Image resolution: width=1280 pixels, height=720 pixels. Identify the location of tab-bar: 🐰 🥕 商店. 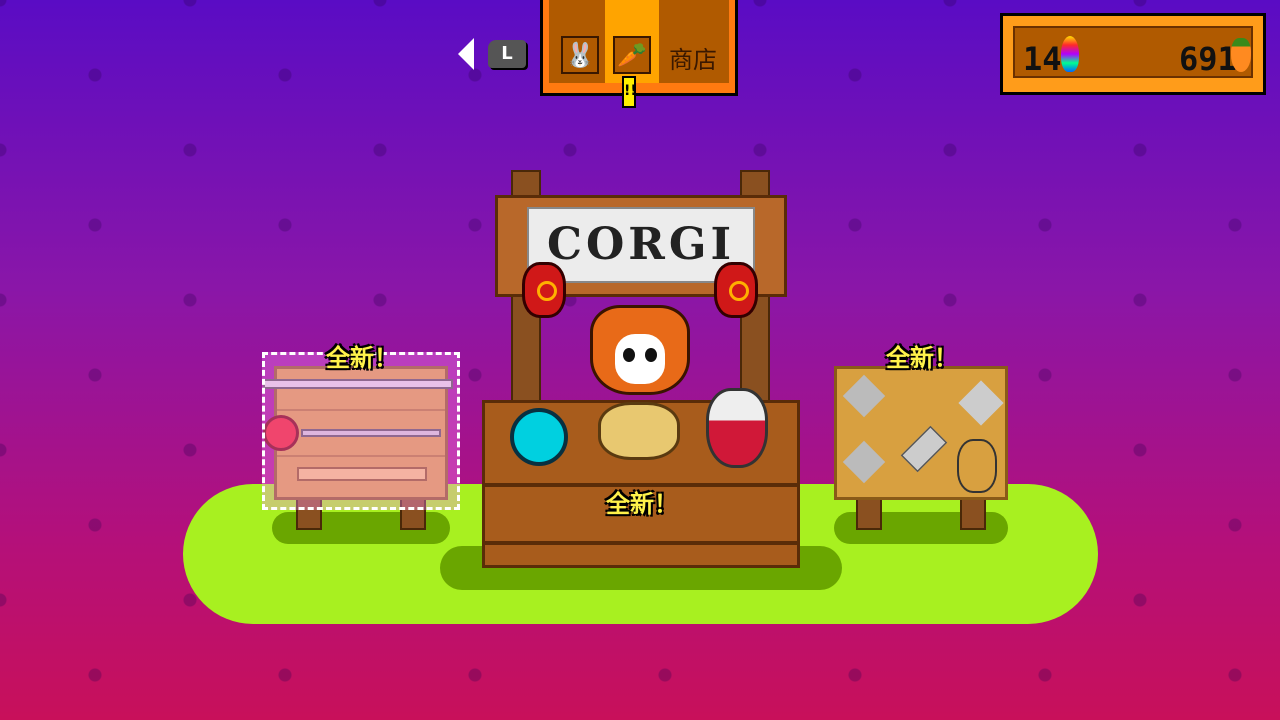
(639, 48).